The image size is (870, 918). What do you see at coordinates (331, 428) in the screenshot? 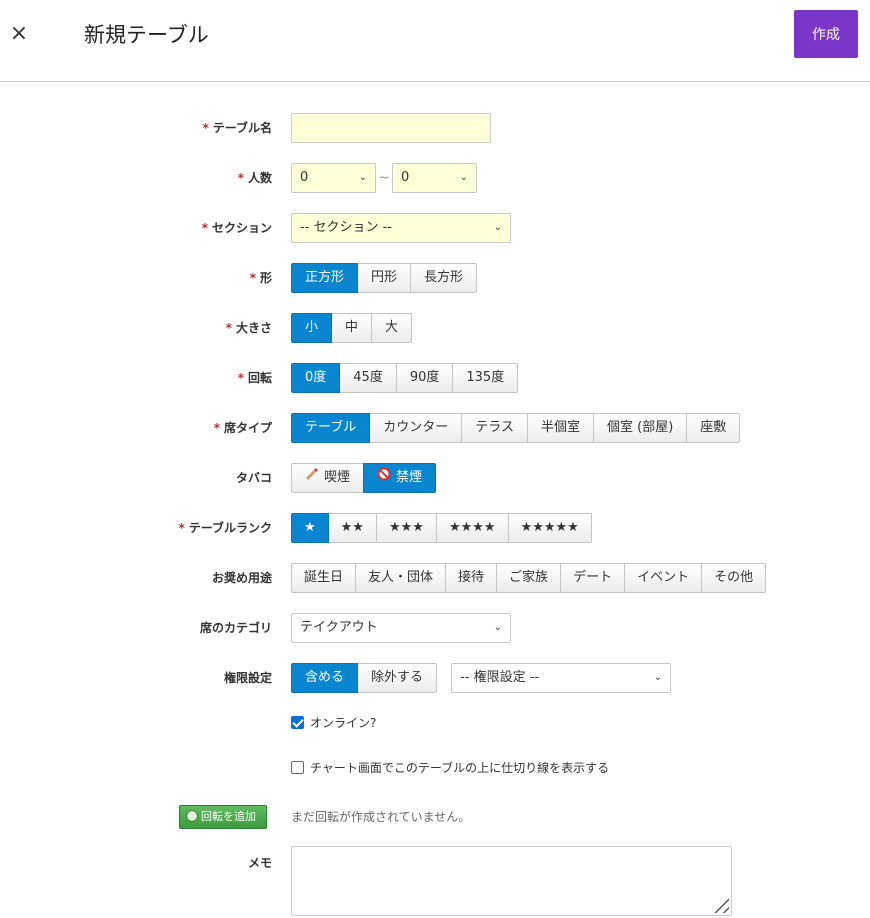
I see `seat-type-option-table: テーブル` at bounding box center [331, 428].